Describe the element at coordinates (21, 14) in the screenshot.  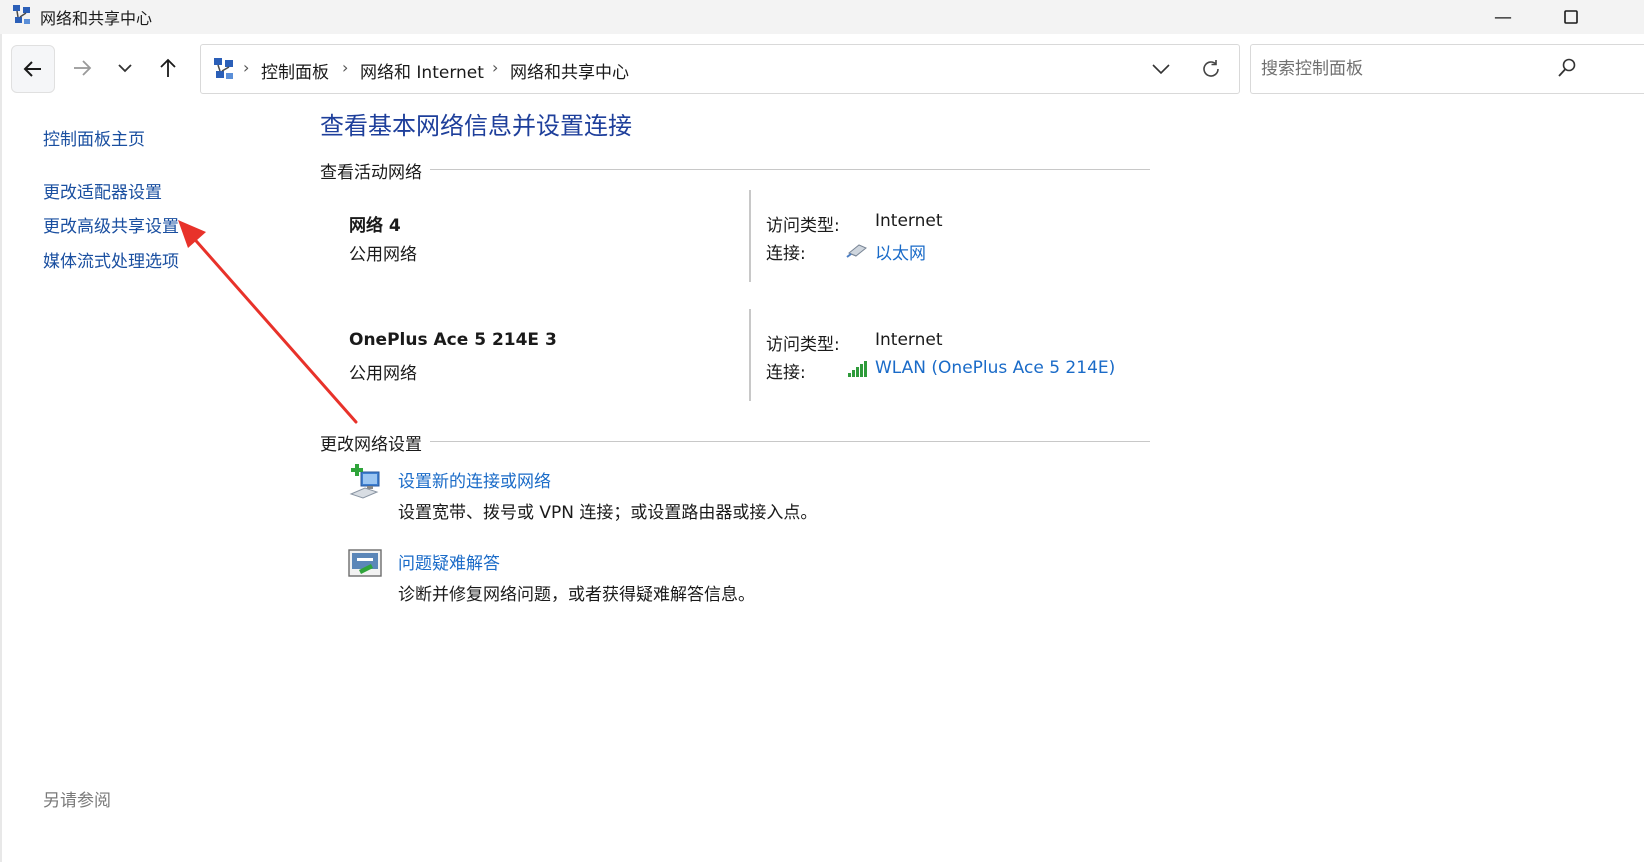
I see `network-center-icon` at that location.